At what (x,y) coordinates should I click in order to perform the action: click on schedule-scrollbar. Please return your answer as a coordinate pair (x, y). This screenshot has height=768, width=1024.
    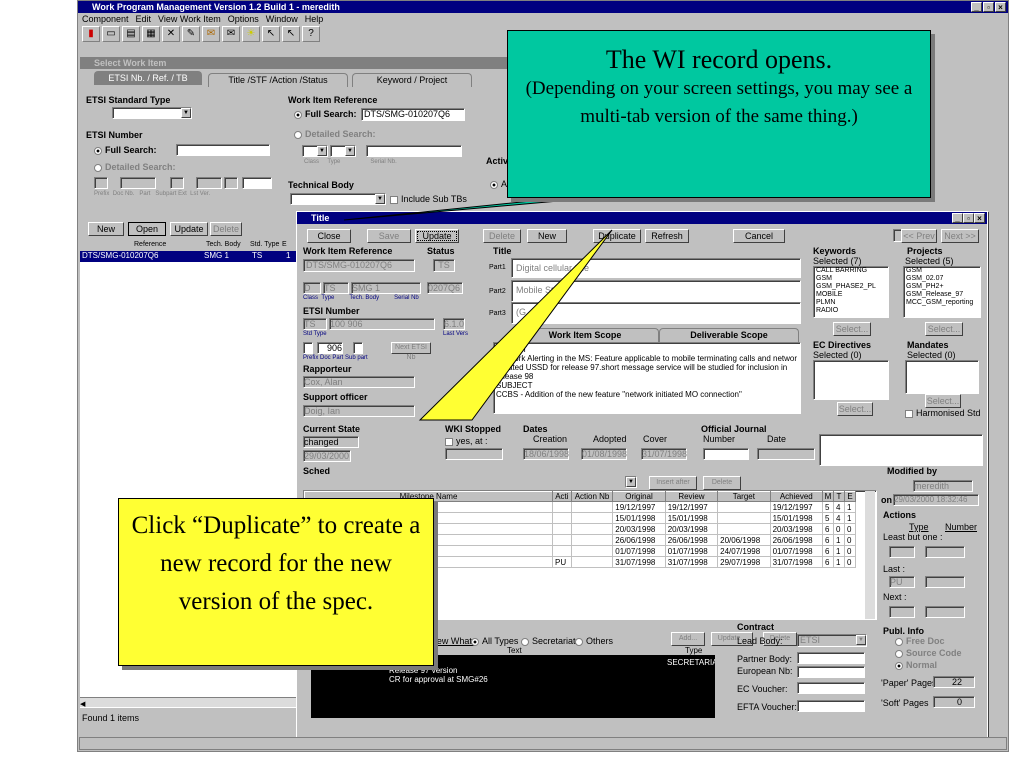
    Looking at the image, I should click on (870, 555).